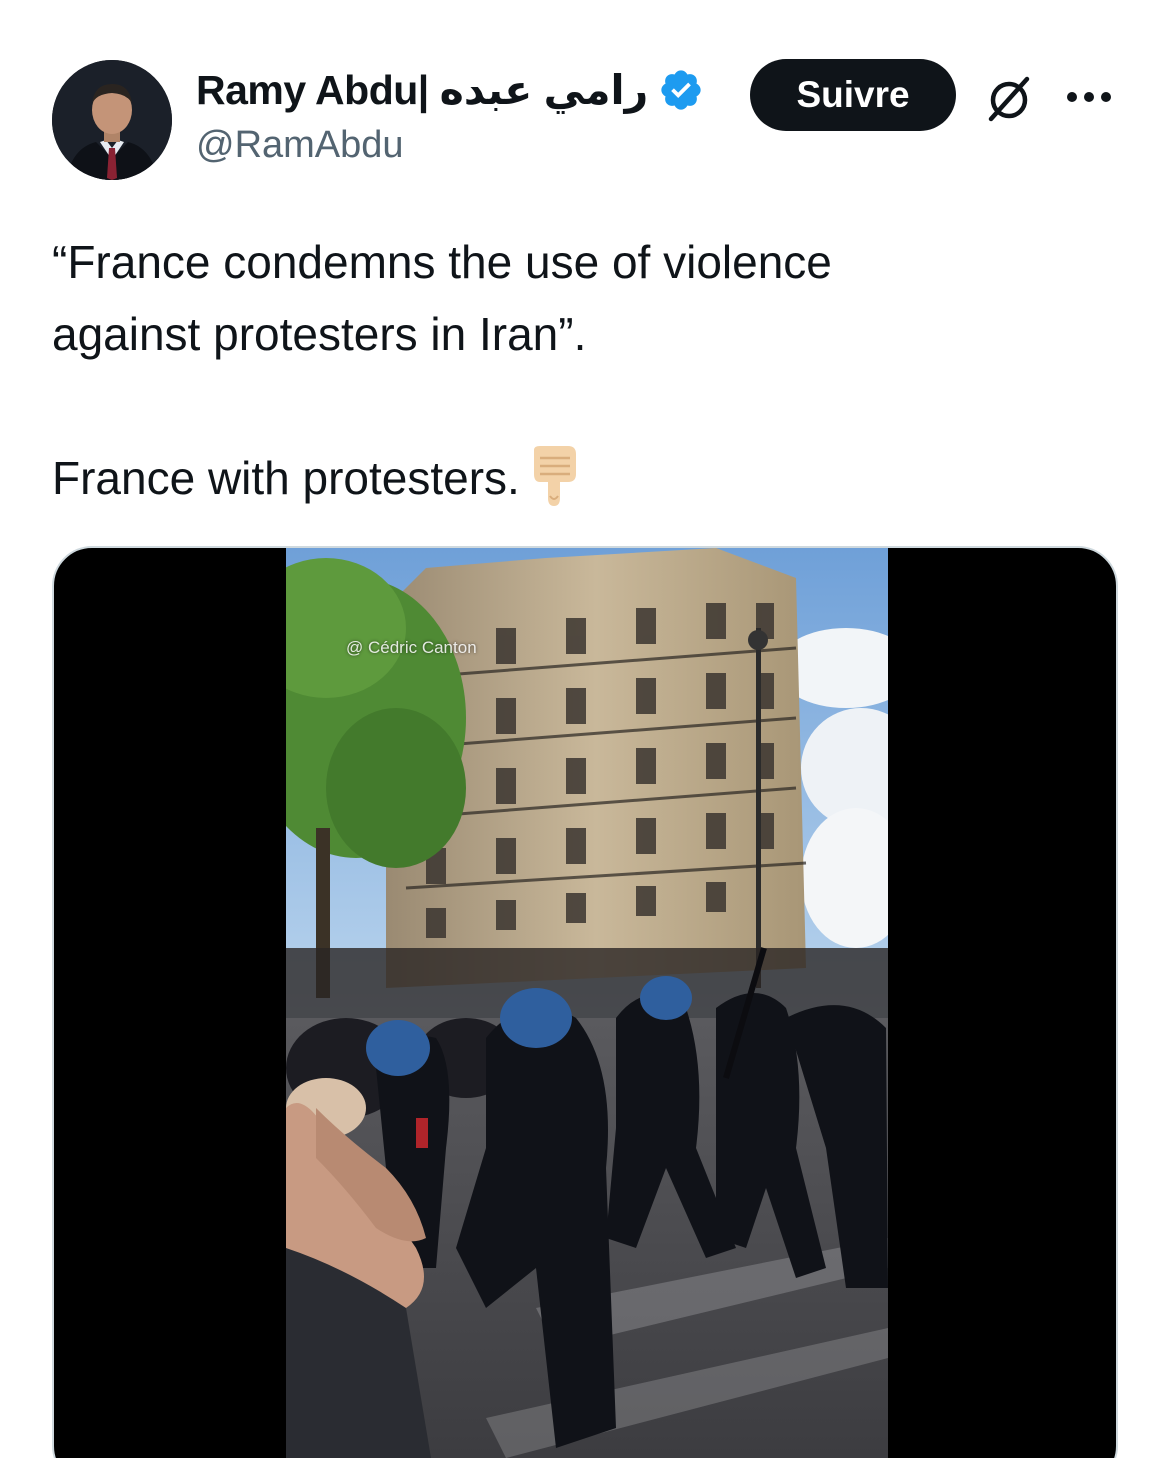 Image resolution: width=1170 pixels, height=1458 pixels. Describe the element at coordinates (1089, 97) in the screenshot. I see `more-icon` at that location.